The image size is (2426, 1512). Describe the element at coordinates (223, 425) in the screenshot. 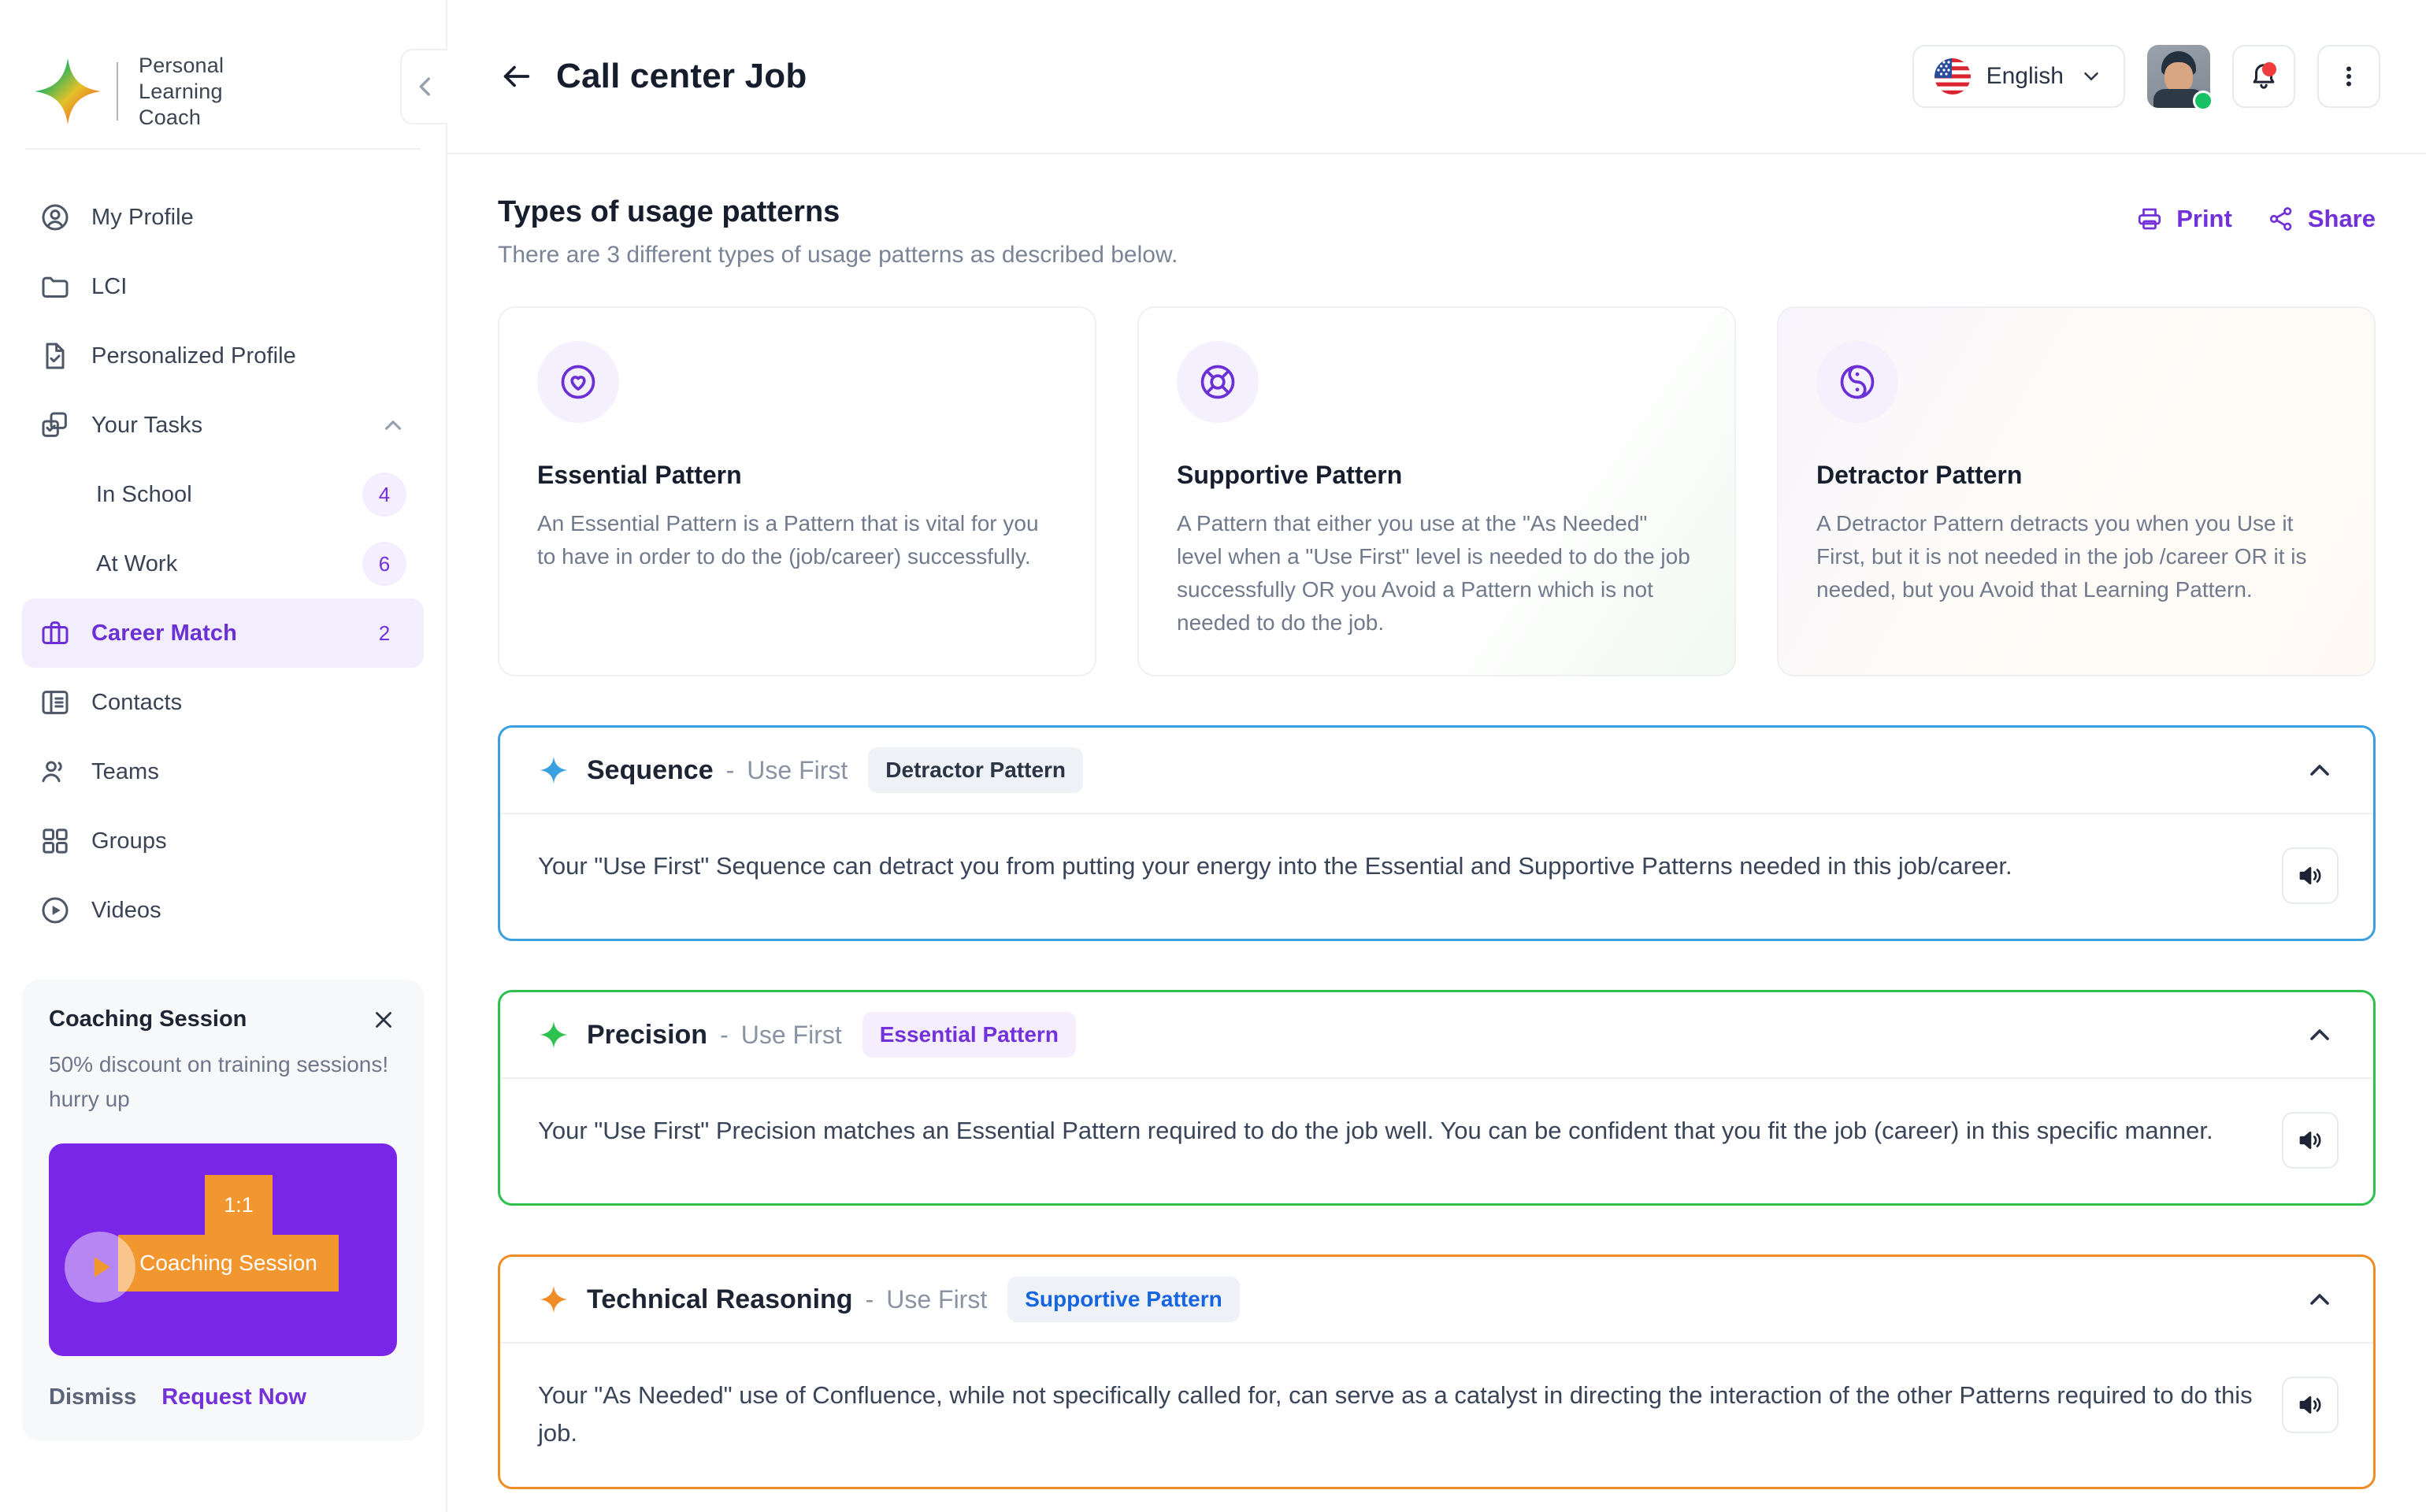

I see `sidebar-item-your-tasks: Your Tasks` at that location.